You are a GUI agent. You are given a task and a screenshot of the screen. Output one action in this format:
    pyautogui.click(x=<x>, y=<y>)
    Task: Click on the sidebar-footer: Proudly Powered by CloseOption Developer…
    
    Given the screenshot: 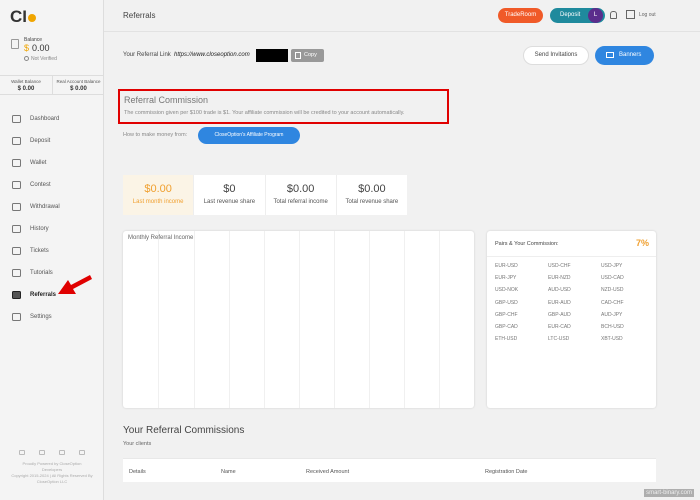 What is the action you would take?
    pyautogui.click(x=52, y=467)
    